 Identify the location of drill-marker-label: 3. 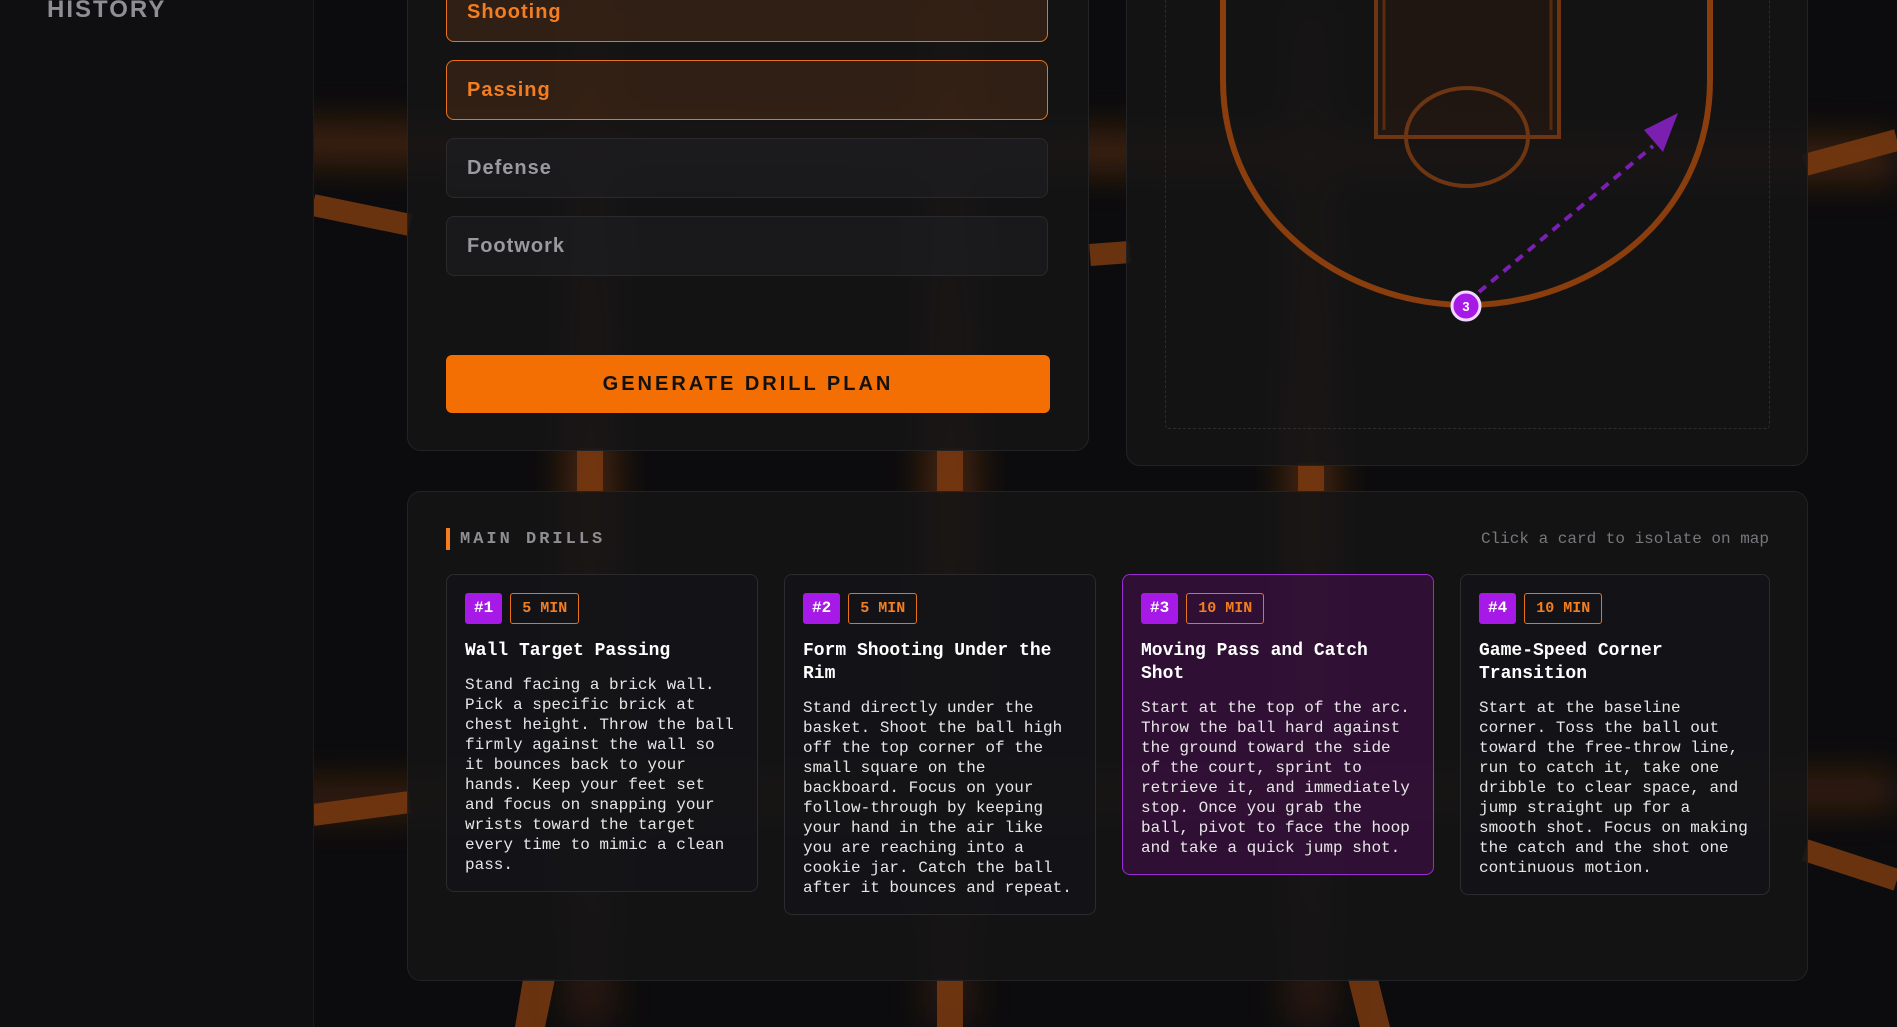
(1465, 306).